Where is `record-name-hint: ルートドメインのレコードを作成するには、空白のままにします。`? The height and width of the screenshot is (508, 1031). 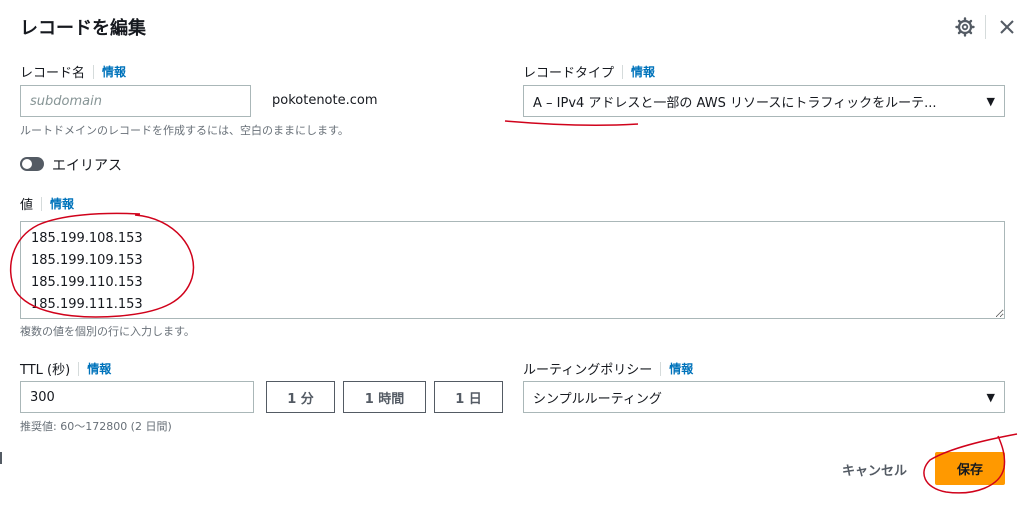 record-name-hint: ルートドメインのレコードを作成するには、空白のままにします。 is located at coordinates (184, 130).